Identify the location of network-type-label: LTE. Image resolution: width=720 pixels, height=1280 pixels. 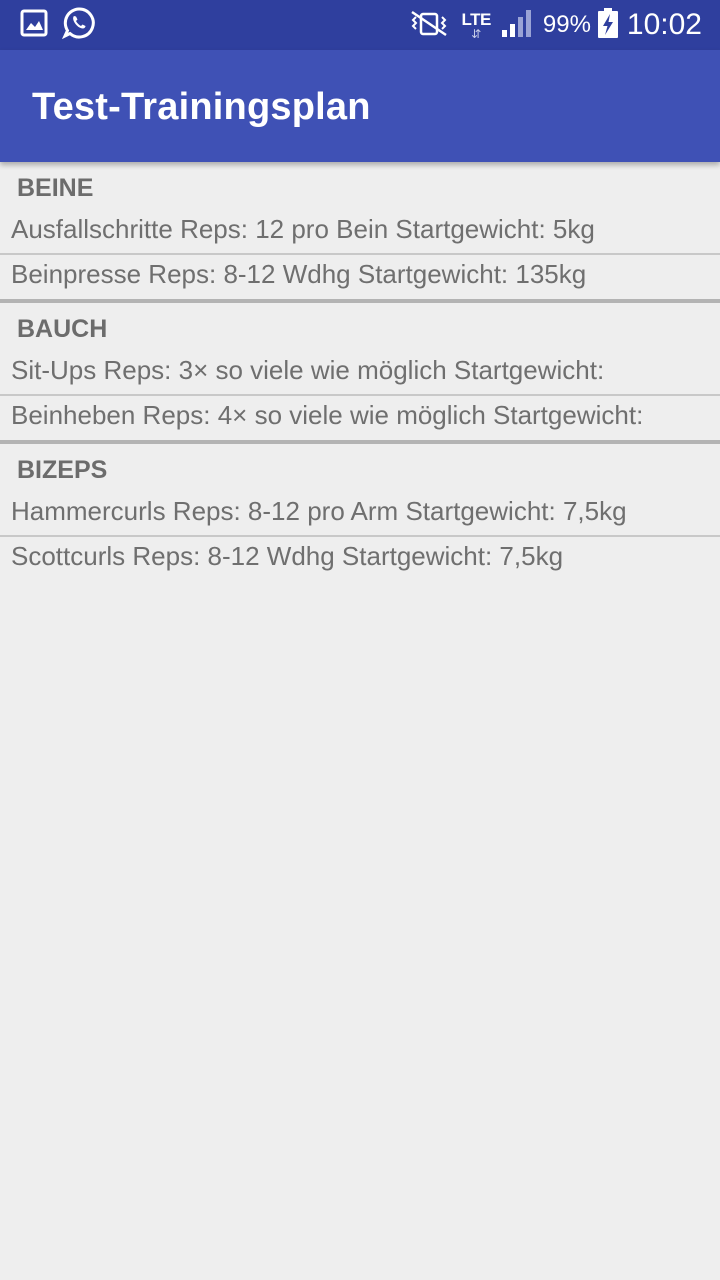
(476, 19).